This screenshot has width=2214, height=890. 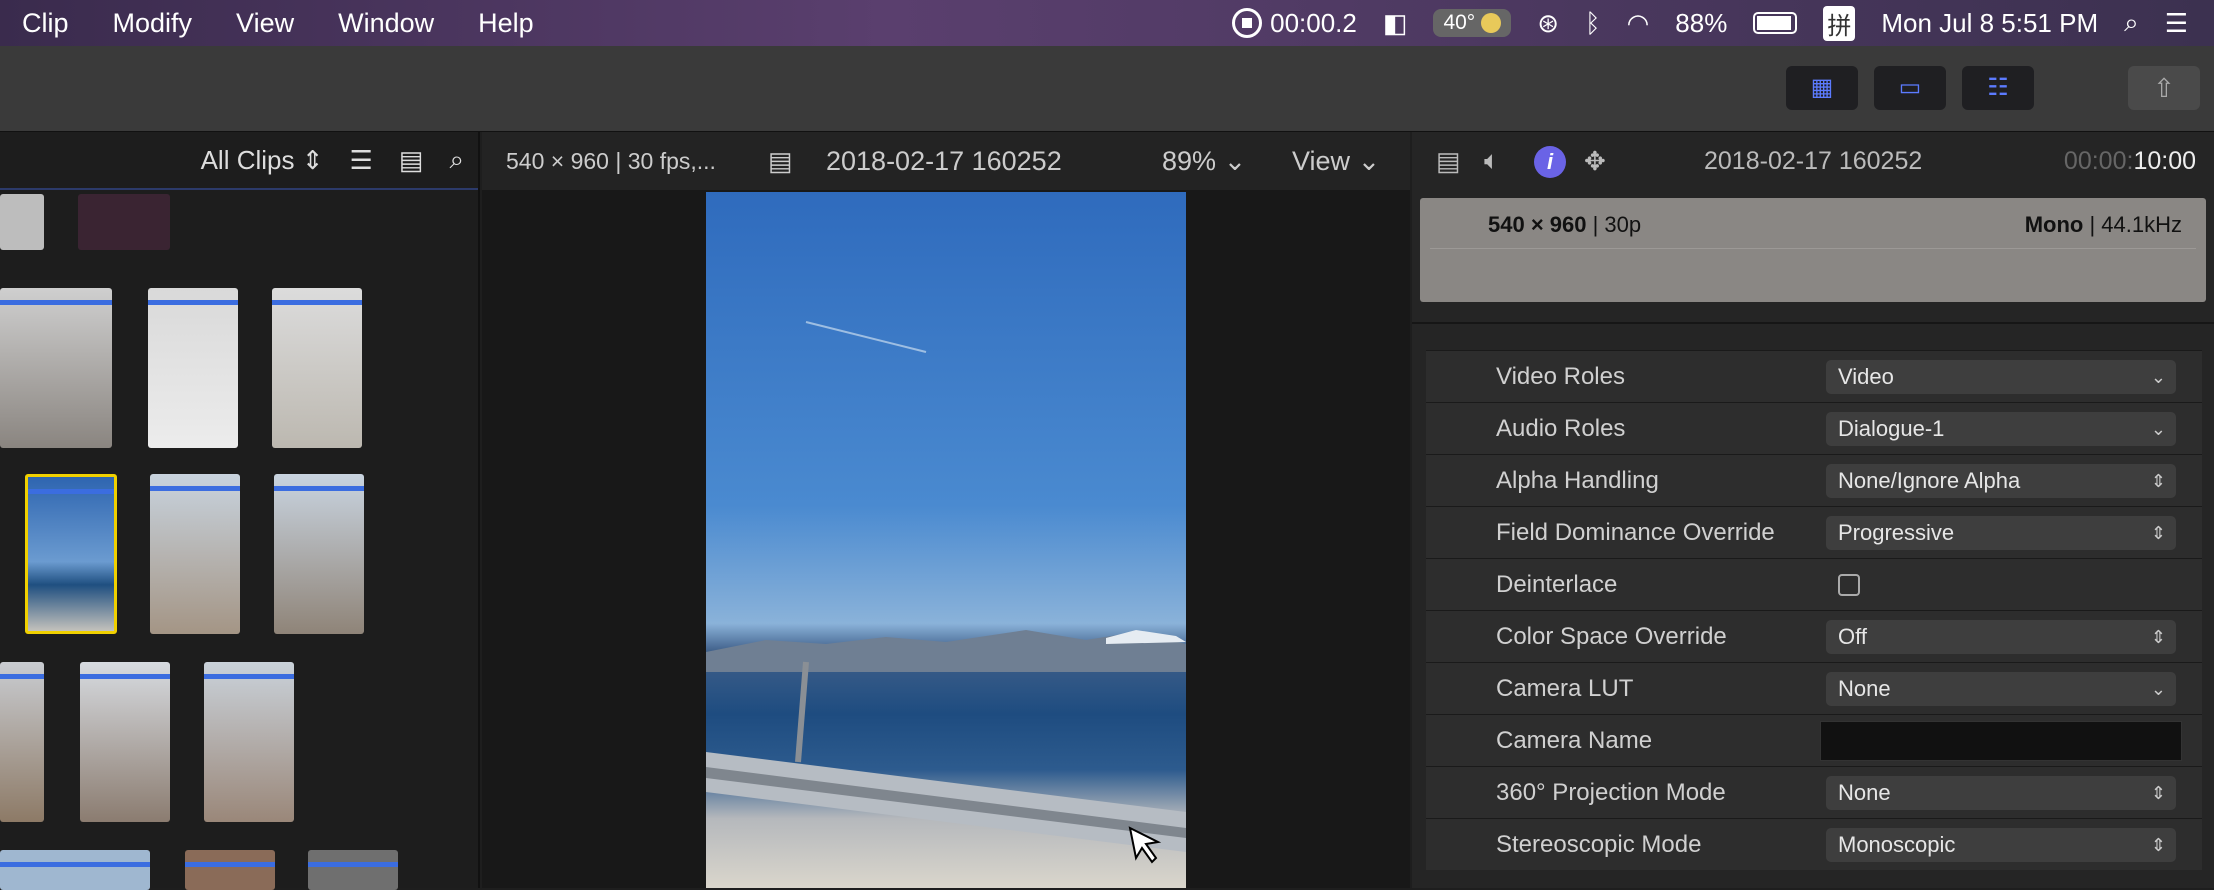 What do you see at coordinates (153, 23) in the screenshot?
I see `menu-modify: Modify` at bounding box center [153, 23].